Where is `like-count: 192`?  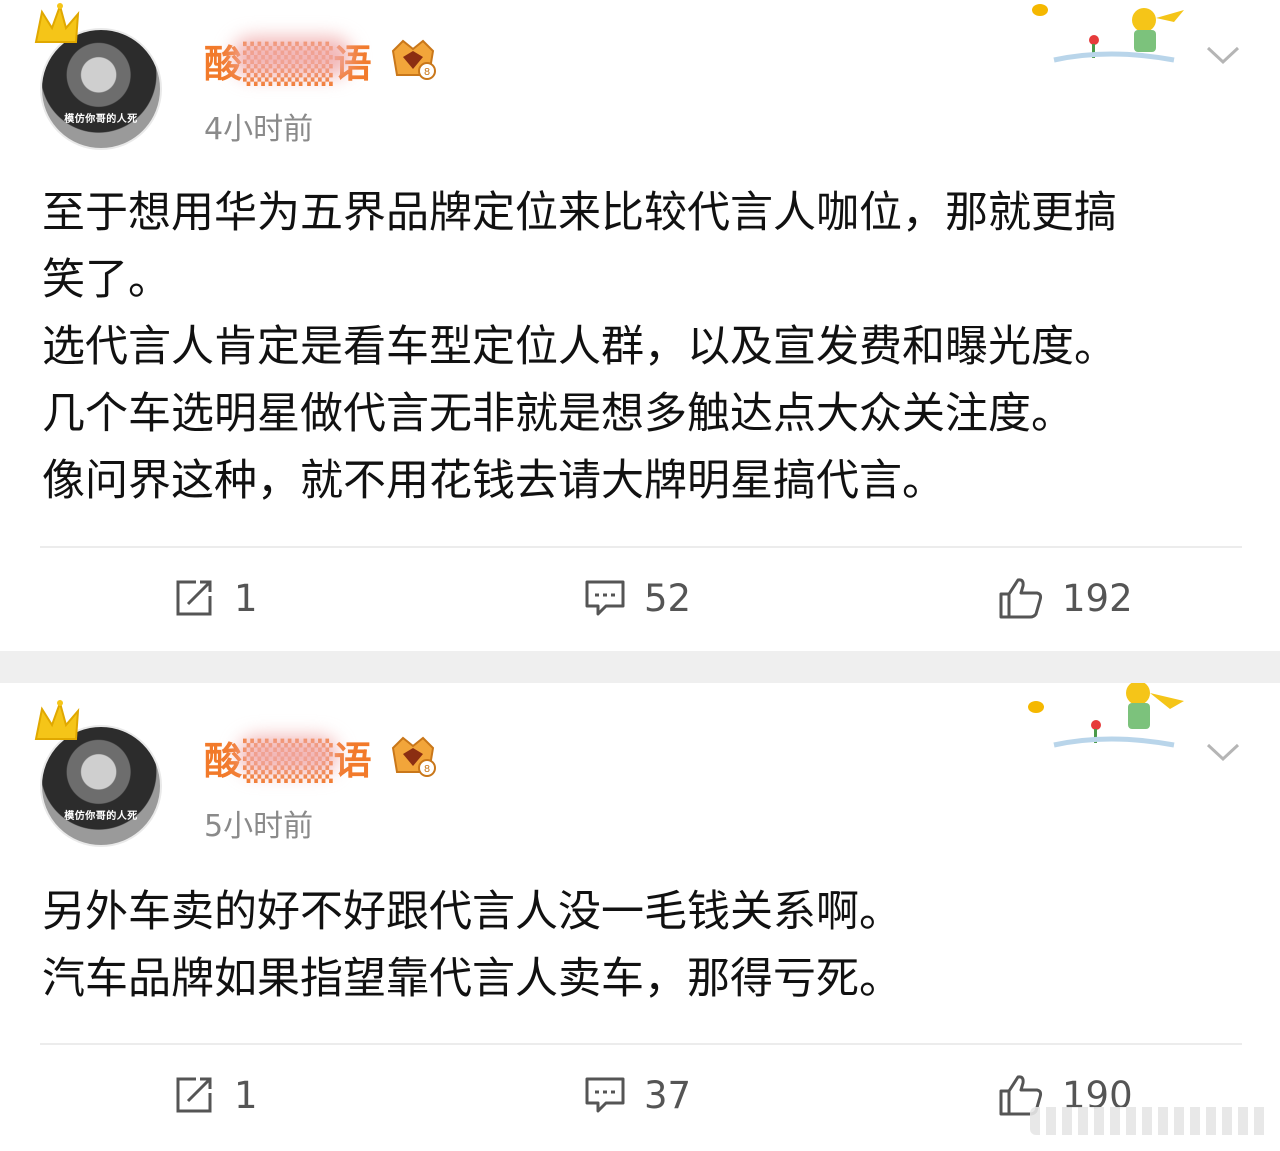 like-count: 192 is located at coordinates (1097, 598).